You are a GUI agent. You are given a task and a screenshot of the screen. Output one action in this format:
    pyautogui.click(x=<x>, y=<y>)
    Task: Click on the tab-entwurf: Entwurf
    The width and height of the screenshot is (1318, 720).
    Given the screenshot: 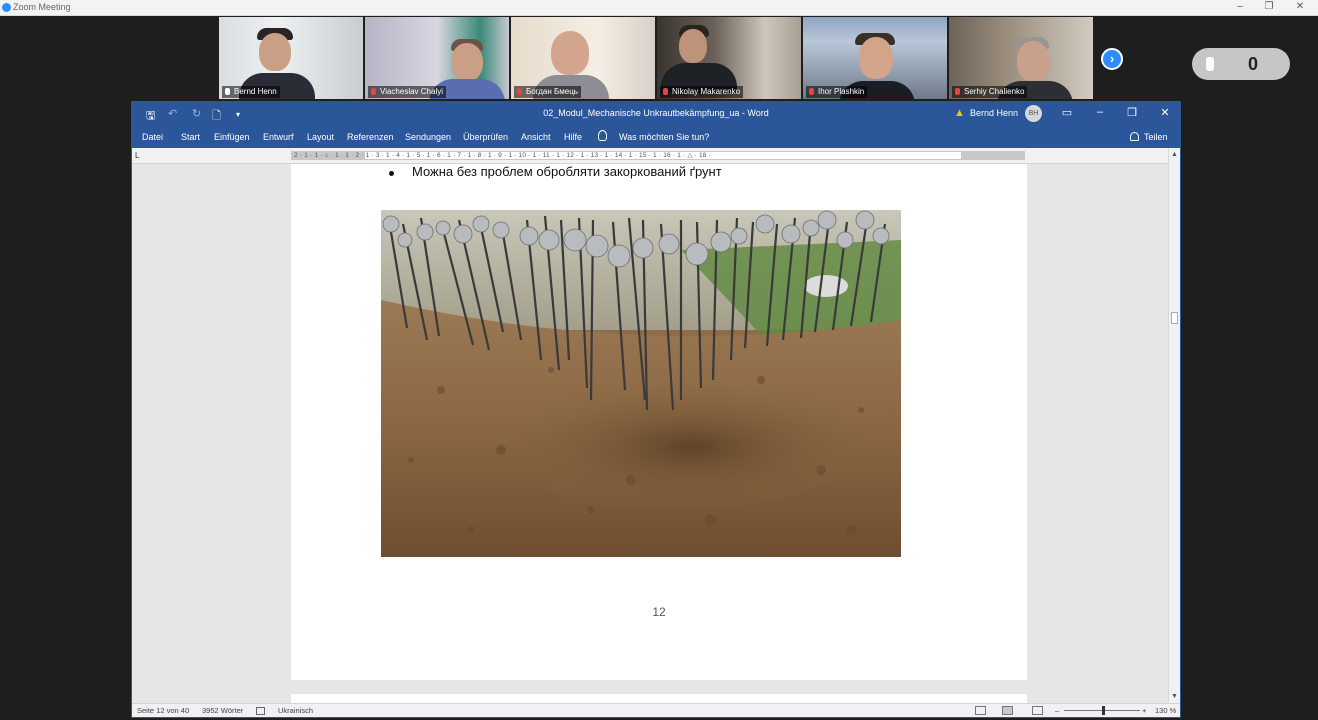 What is the action you would take?
    pyautogui.click(x=278, y=137)
    